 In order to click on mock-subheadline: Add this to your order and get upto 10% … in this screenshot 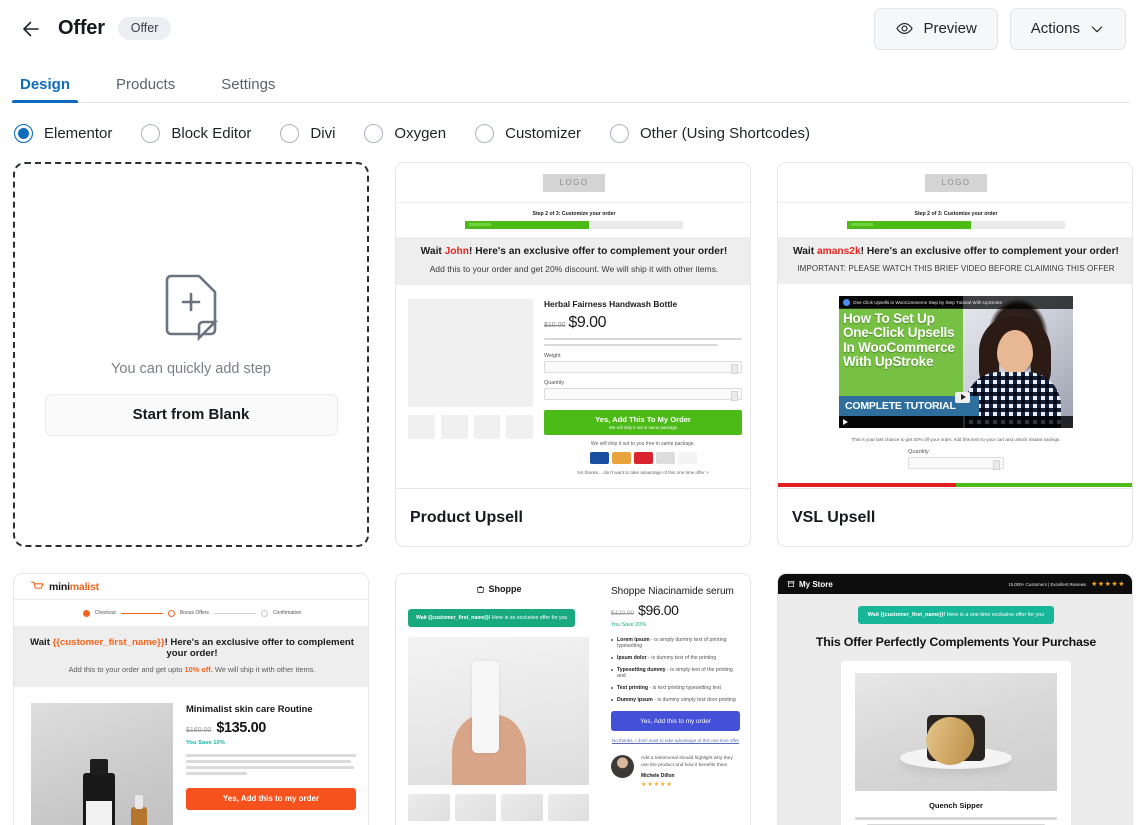, I will do `click(192, 669)`.